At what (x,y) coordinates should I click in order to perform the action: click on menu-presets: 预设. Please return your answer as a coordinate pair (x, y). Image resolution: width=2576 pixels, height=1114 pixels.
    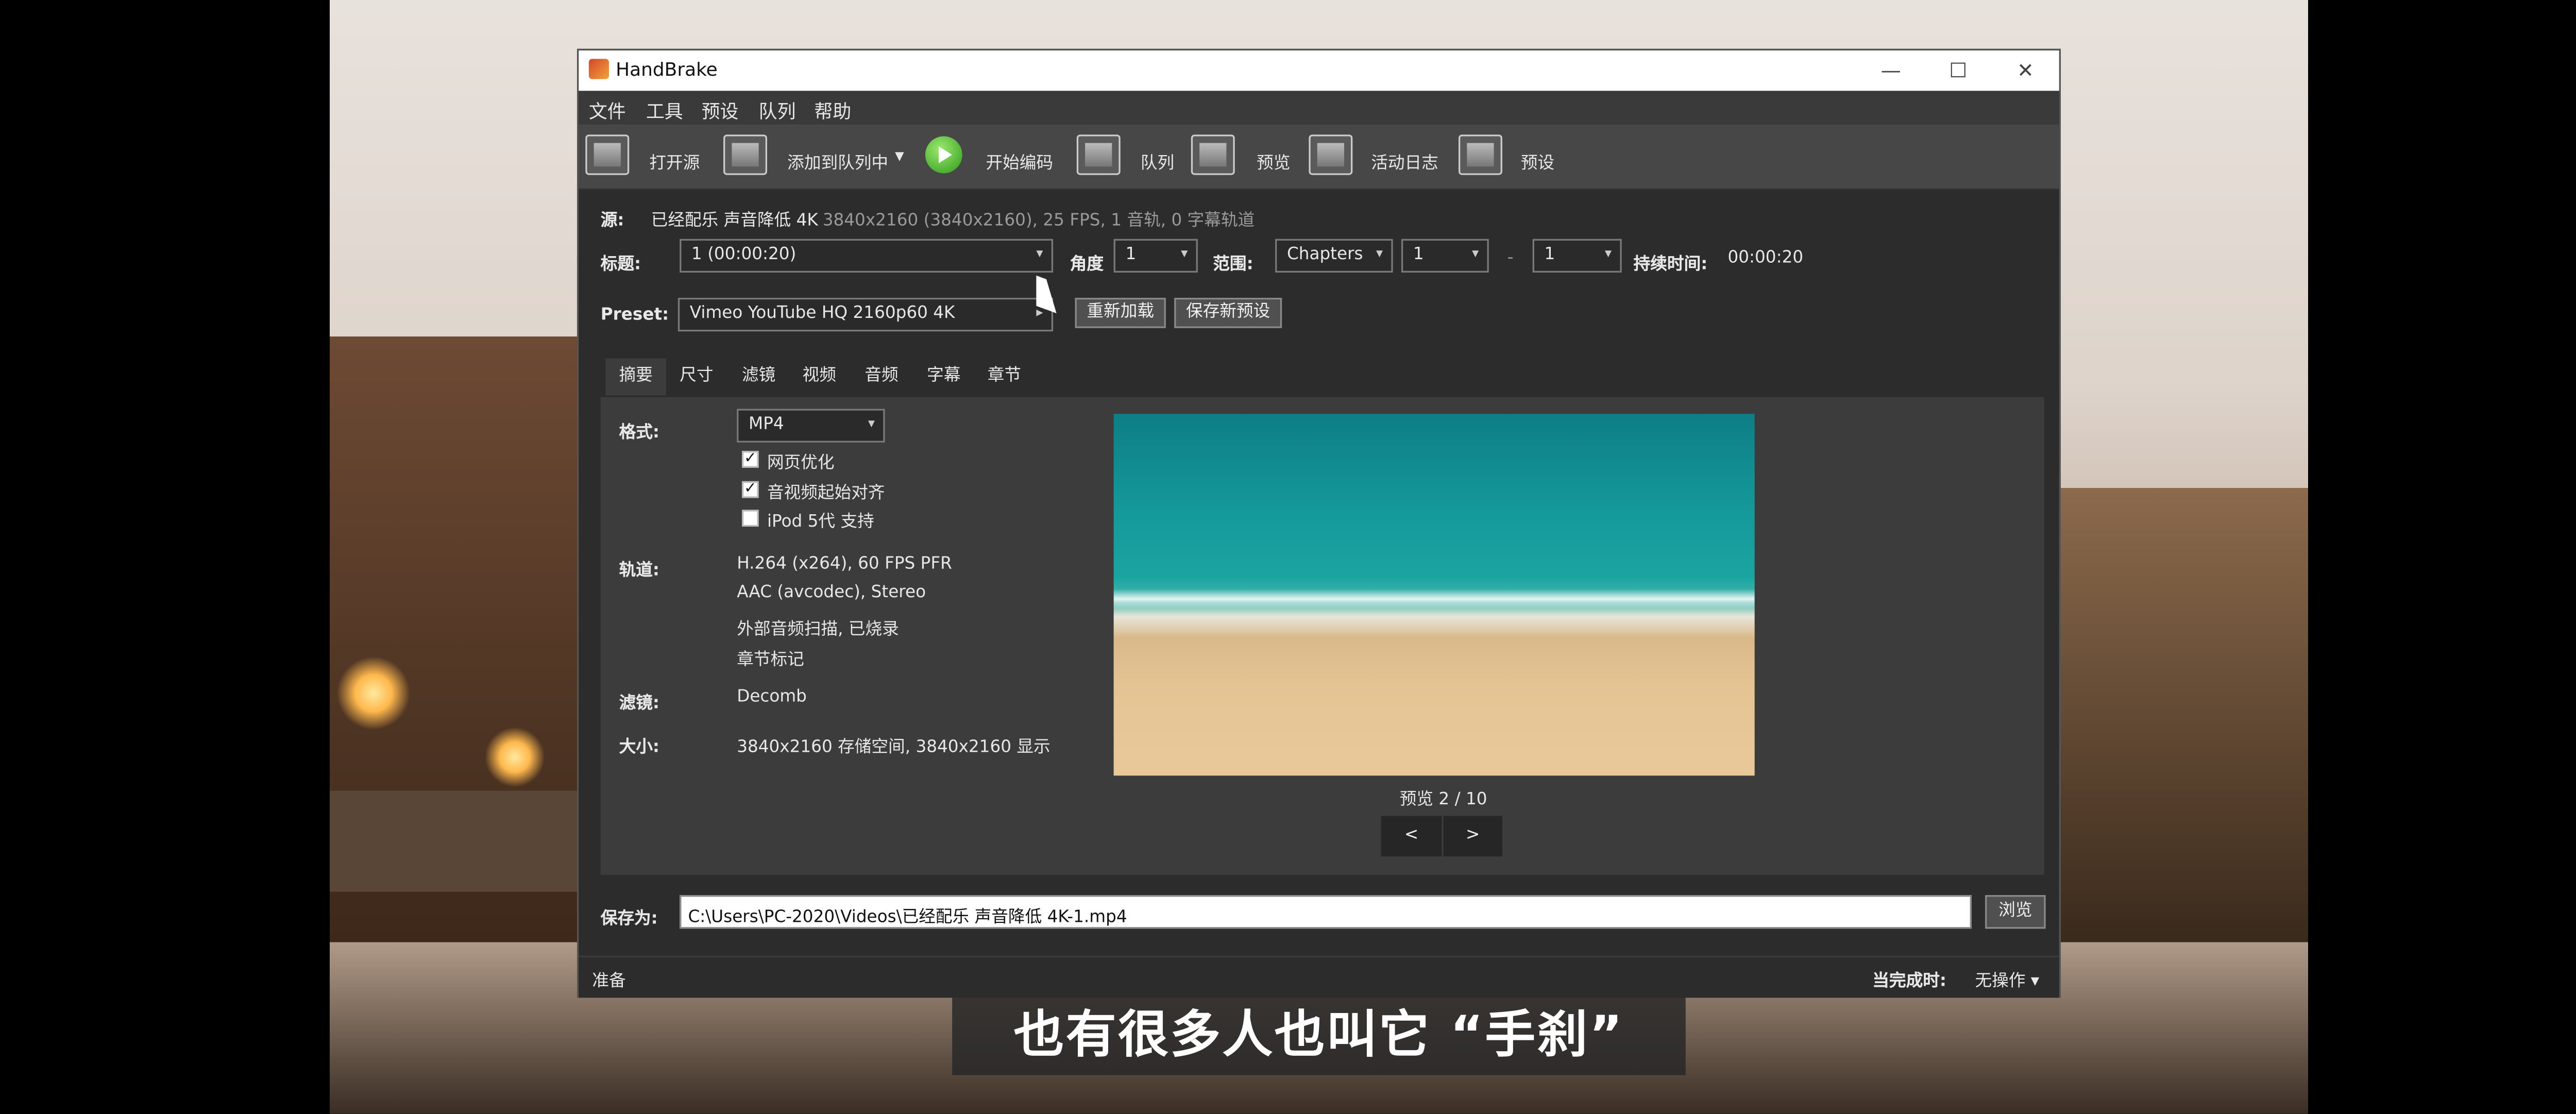
    Looking at the image, I should click on (720, 110).